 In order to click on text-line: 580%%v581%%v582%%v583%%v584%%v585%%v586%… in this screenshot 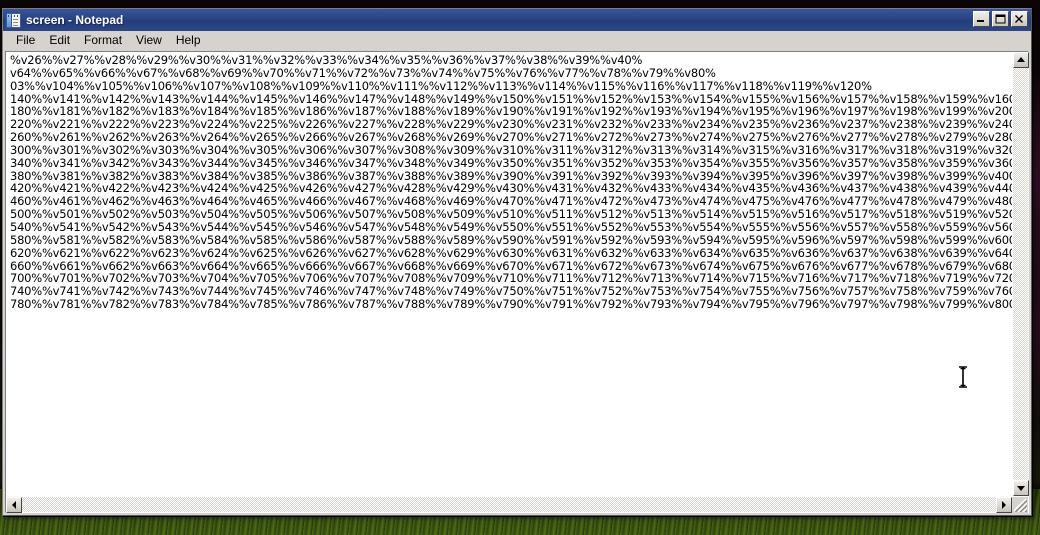, I will do `click(511, 239)`.